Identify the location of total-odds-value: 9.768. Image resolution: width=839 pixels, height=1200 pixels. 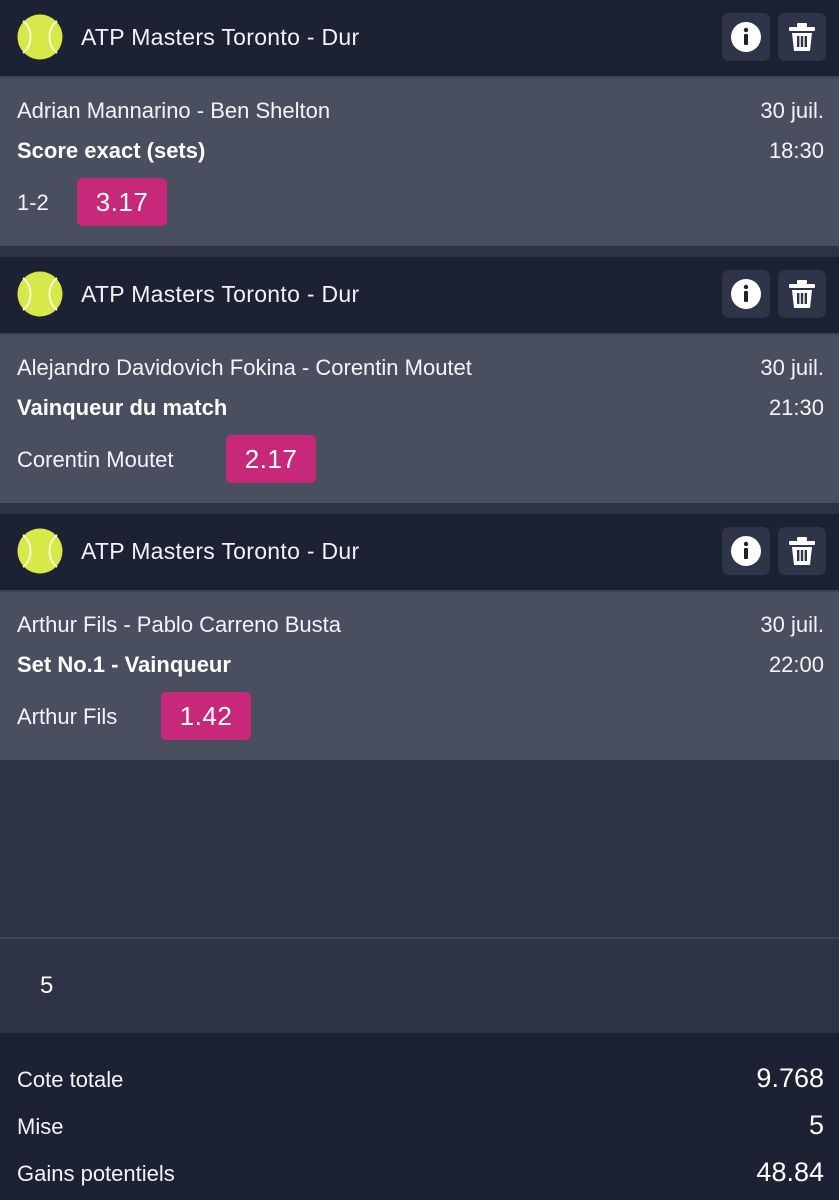
(790, 1078).